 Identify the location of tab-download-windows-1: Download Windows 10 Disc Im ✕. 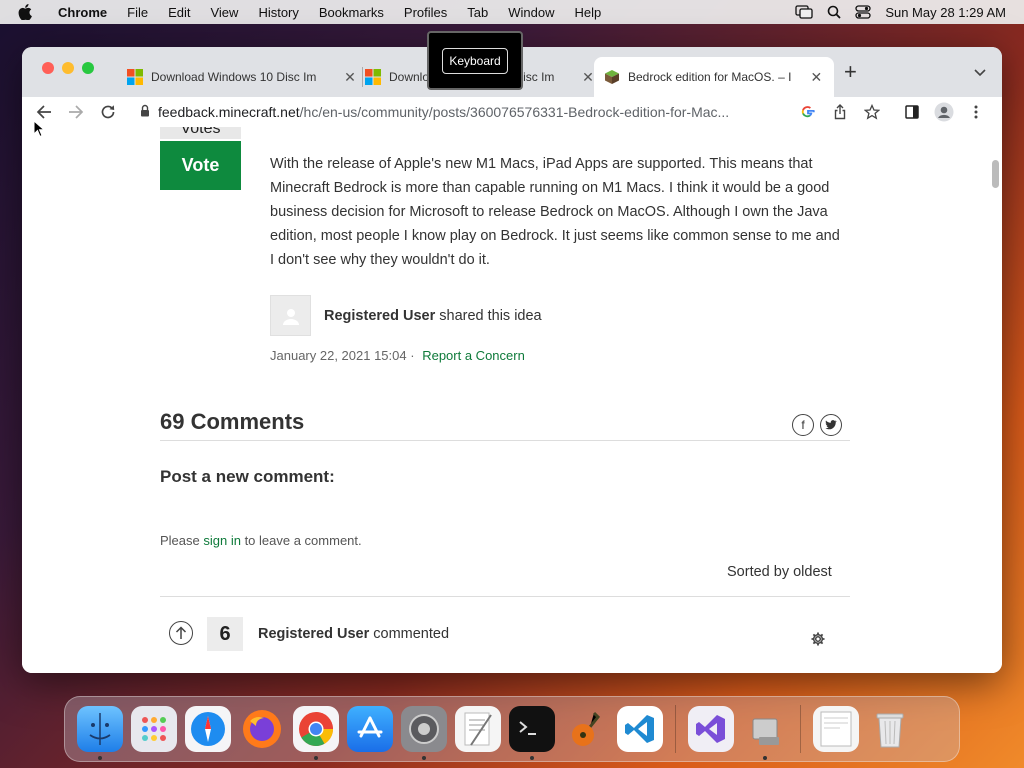
(242, 77).